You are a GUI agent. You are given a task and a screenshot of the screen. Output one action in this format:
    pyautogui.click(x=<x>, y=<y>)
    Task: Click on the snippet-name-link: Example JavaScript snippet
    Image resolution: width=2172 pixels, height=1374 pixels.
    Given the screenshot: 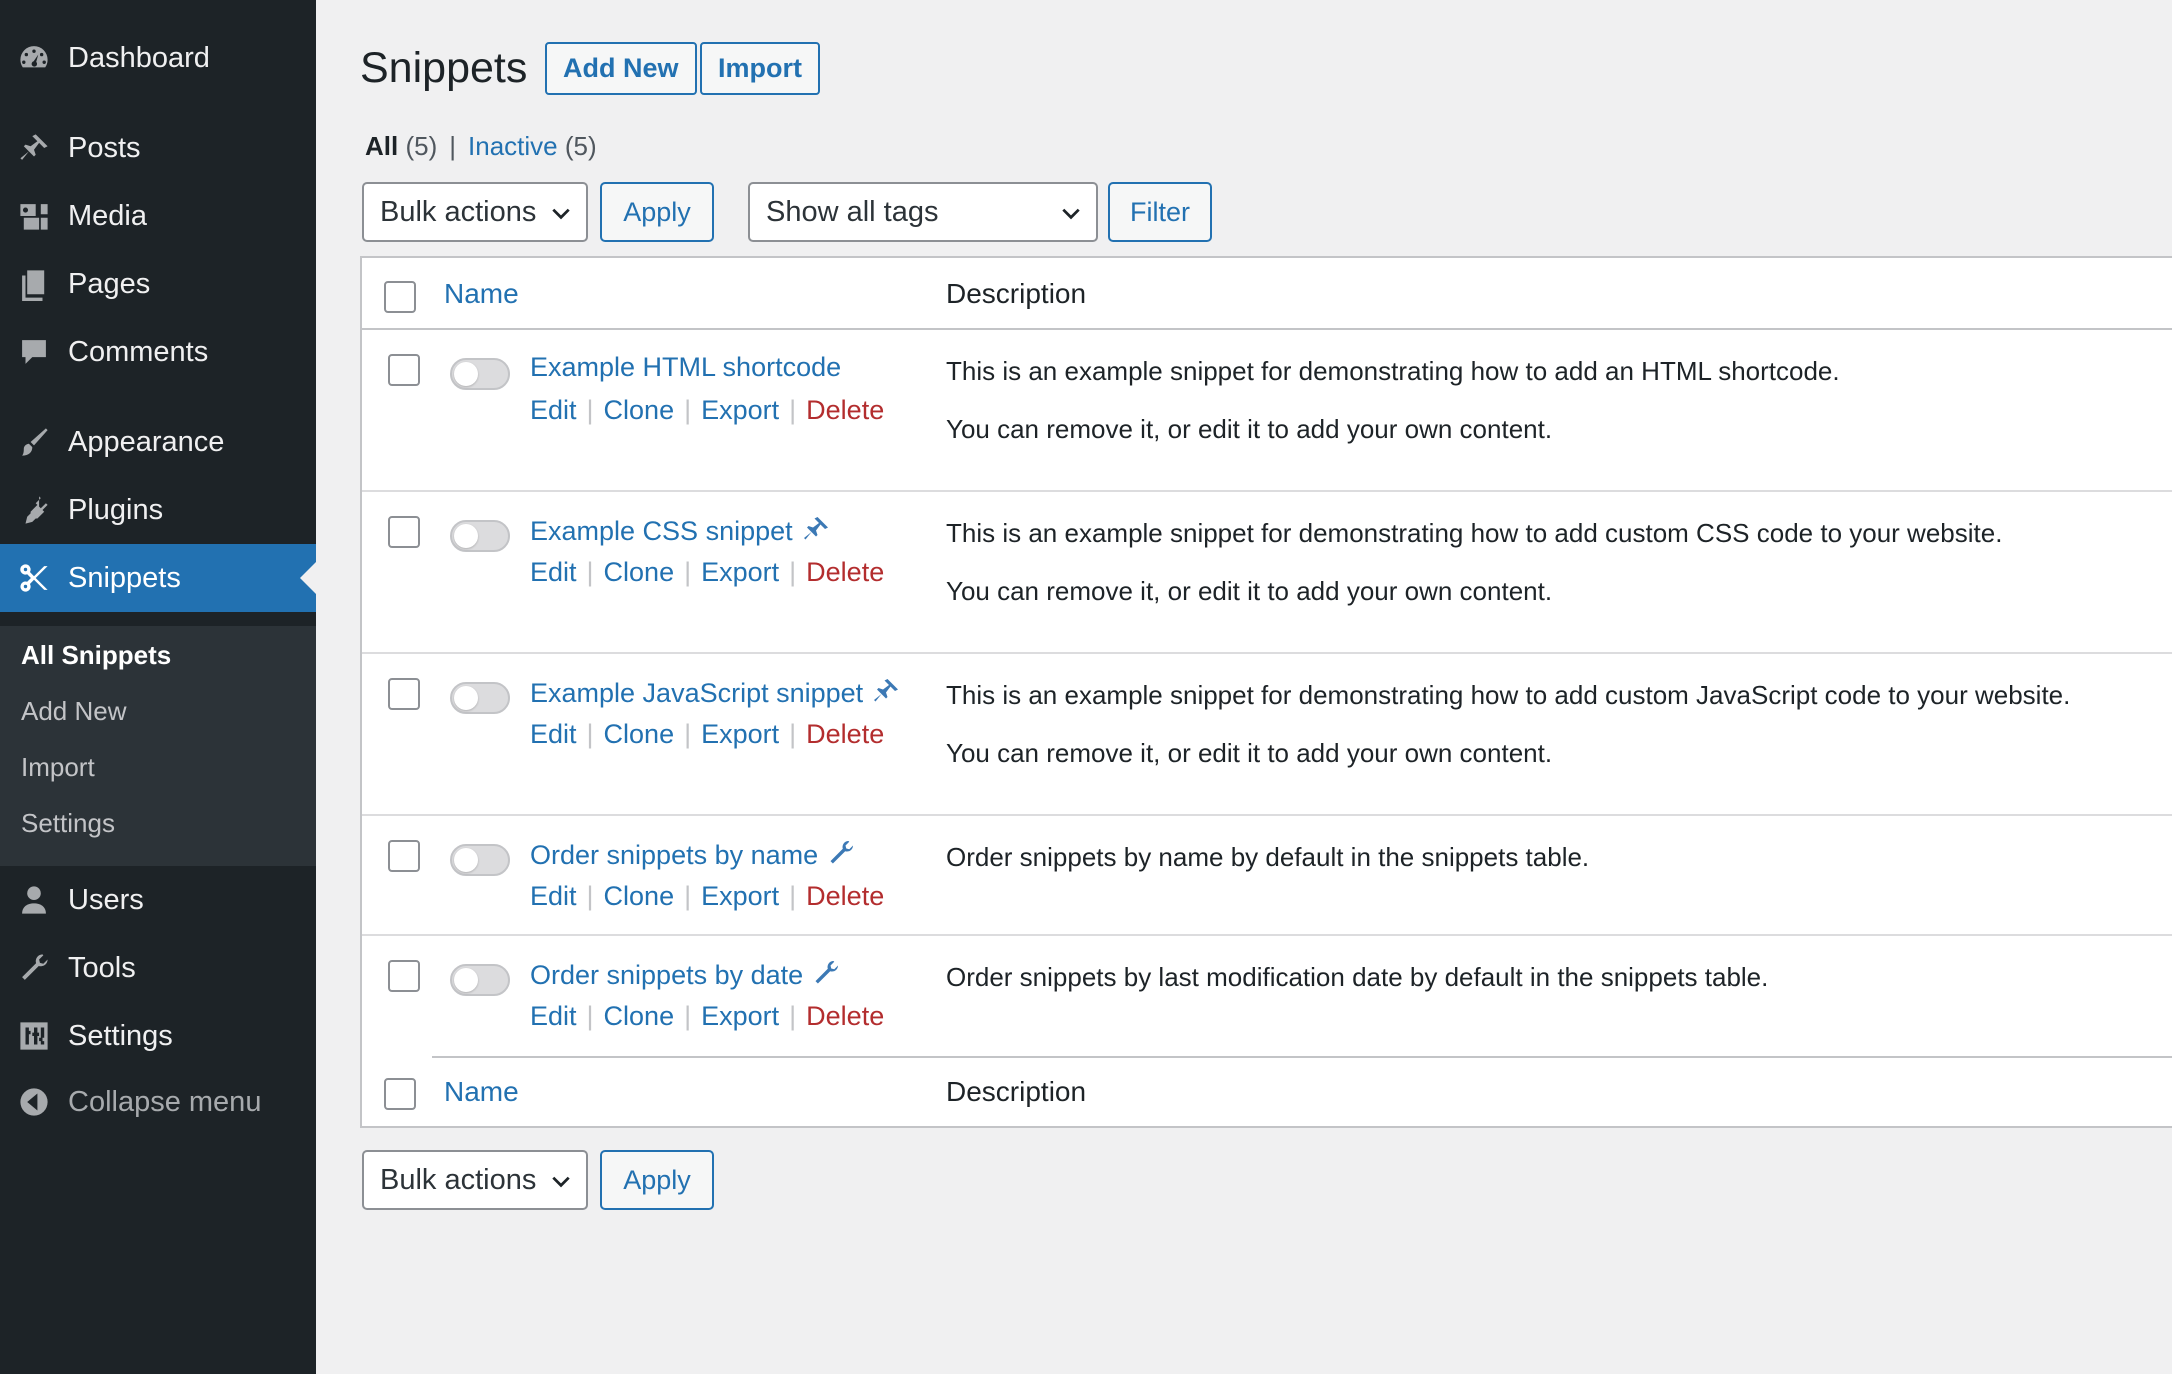 What is the action you would take?
    pyautogui.click(x=715, y=692)
    